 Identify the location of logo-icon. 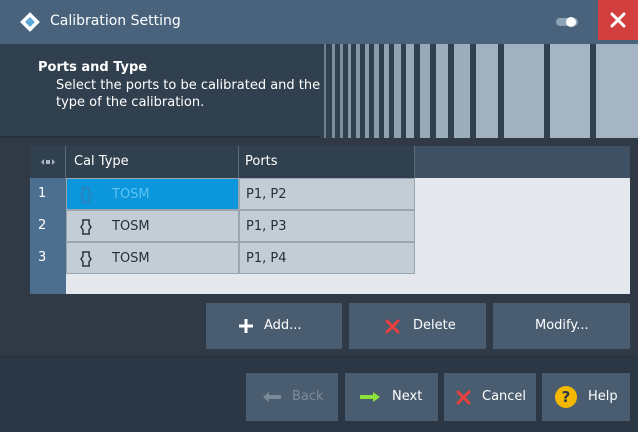
(30, 22).